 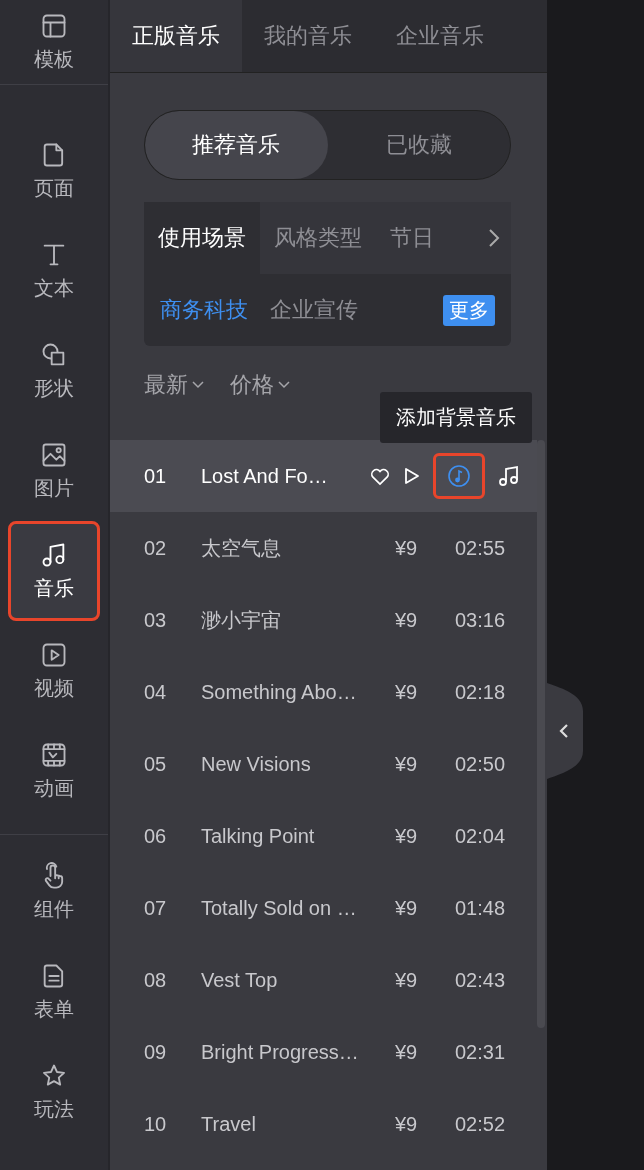 I want to click on sidebar-label: 形状, so click(x=54, y=388).